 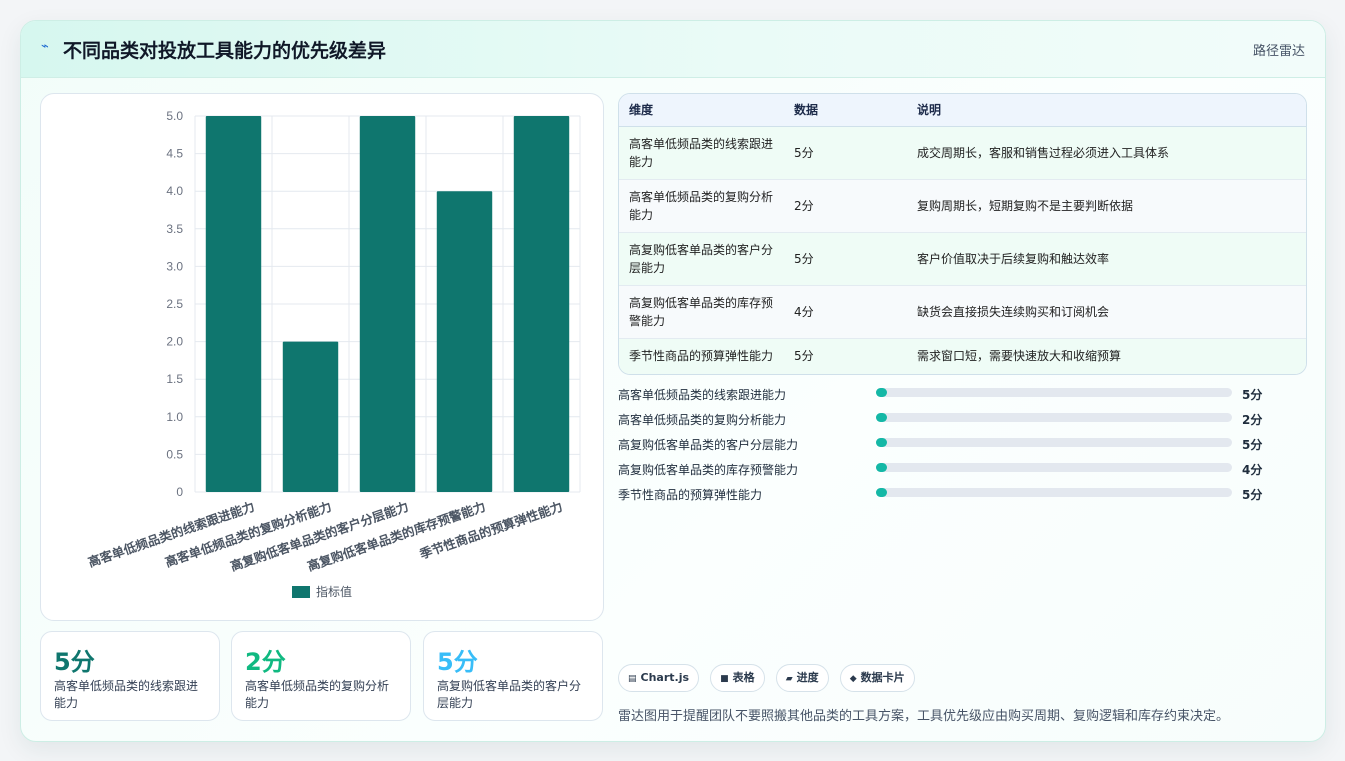 What do you see at coordinates (789, 679) in the screenshot?
I see `progress-icon: ▰` at bounding box center [789, 679].